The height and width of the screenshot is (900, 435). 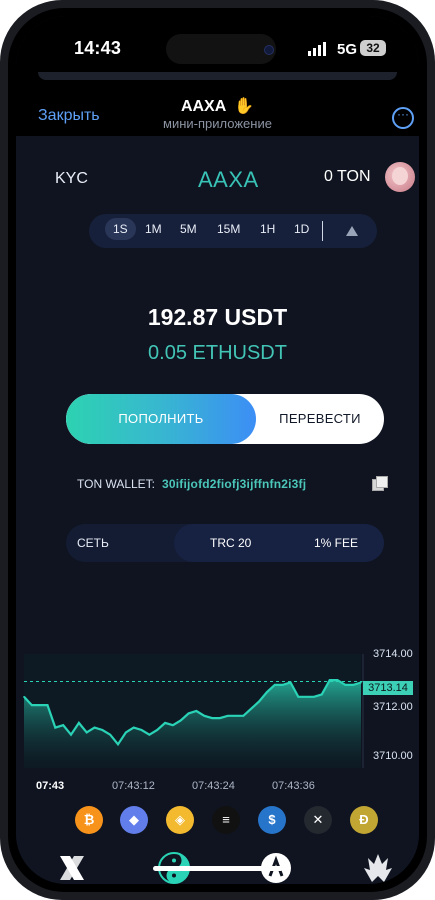 What do you see at coordinates (293, 786) in the screenshot?
I see `x-tick-3: 07:43:36` at bounding box center [293, 786].